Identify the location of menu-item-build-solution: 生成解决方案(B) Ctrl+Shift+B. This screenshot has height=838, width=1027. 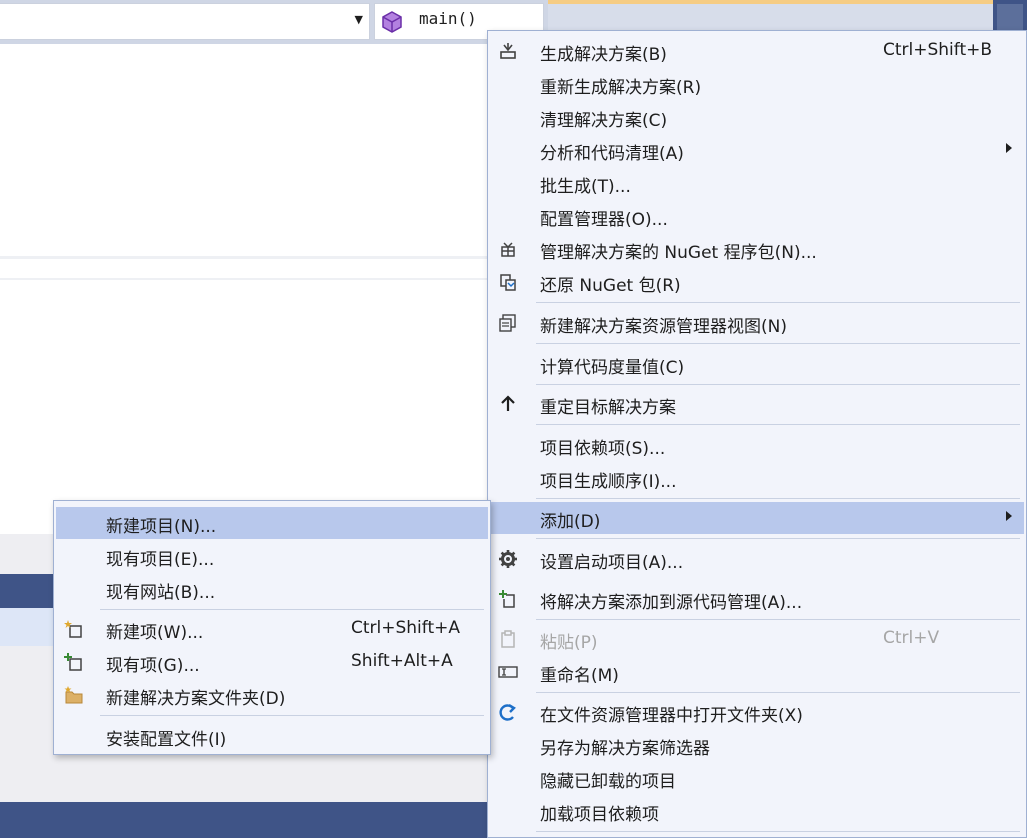
(757, 51).